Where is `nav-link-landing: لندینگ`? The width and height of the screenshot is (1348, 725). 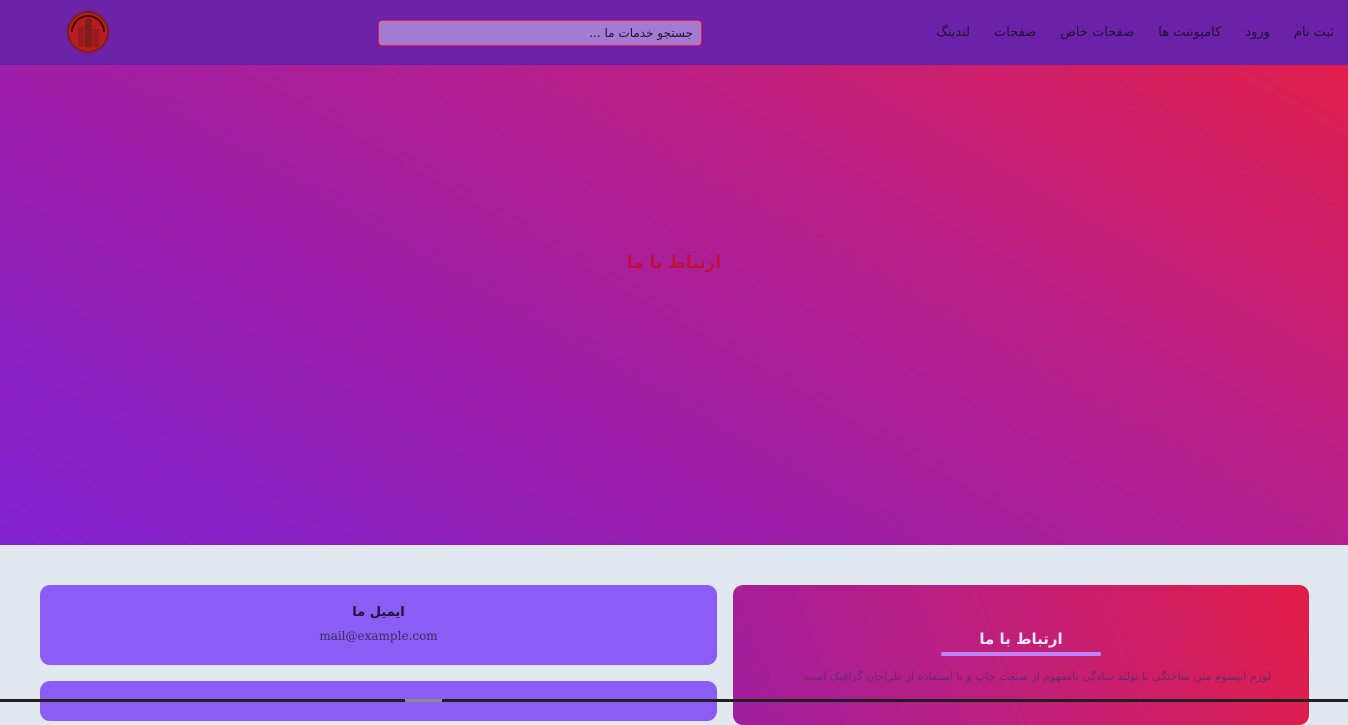
nav-link-landing: لندینگ is located at coordinates (953, 32).